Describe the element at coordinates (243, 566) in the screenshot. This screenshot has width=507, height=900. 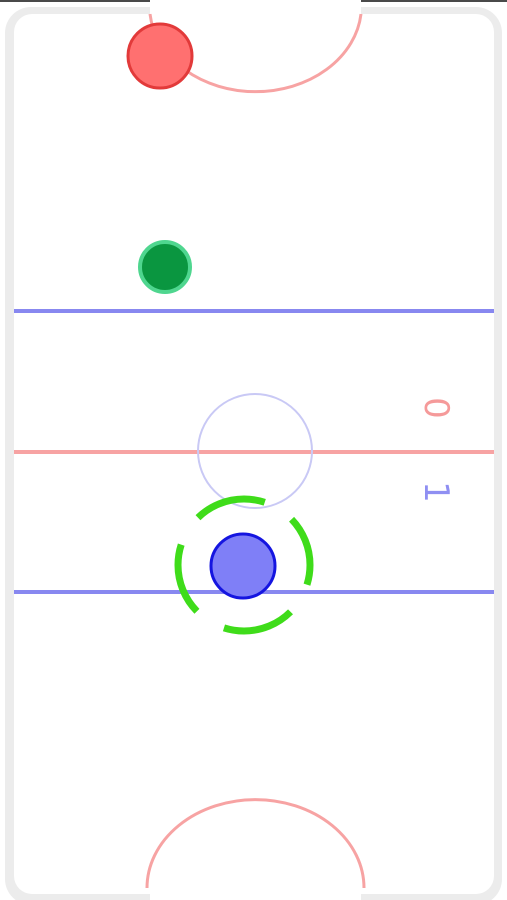
I see `blue-paddle` at that location.